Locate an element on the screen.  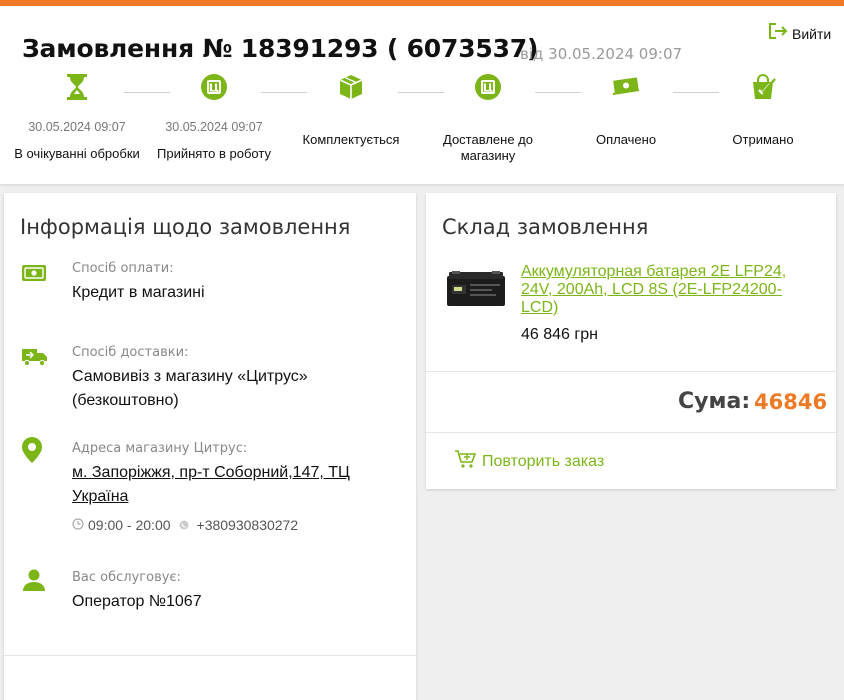
step-label: В очікуванні обробки is located at coordinates (77, 153).